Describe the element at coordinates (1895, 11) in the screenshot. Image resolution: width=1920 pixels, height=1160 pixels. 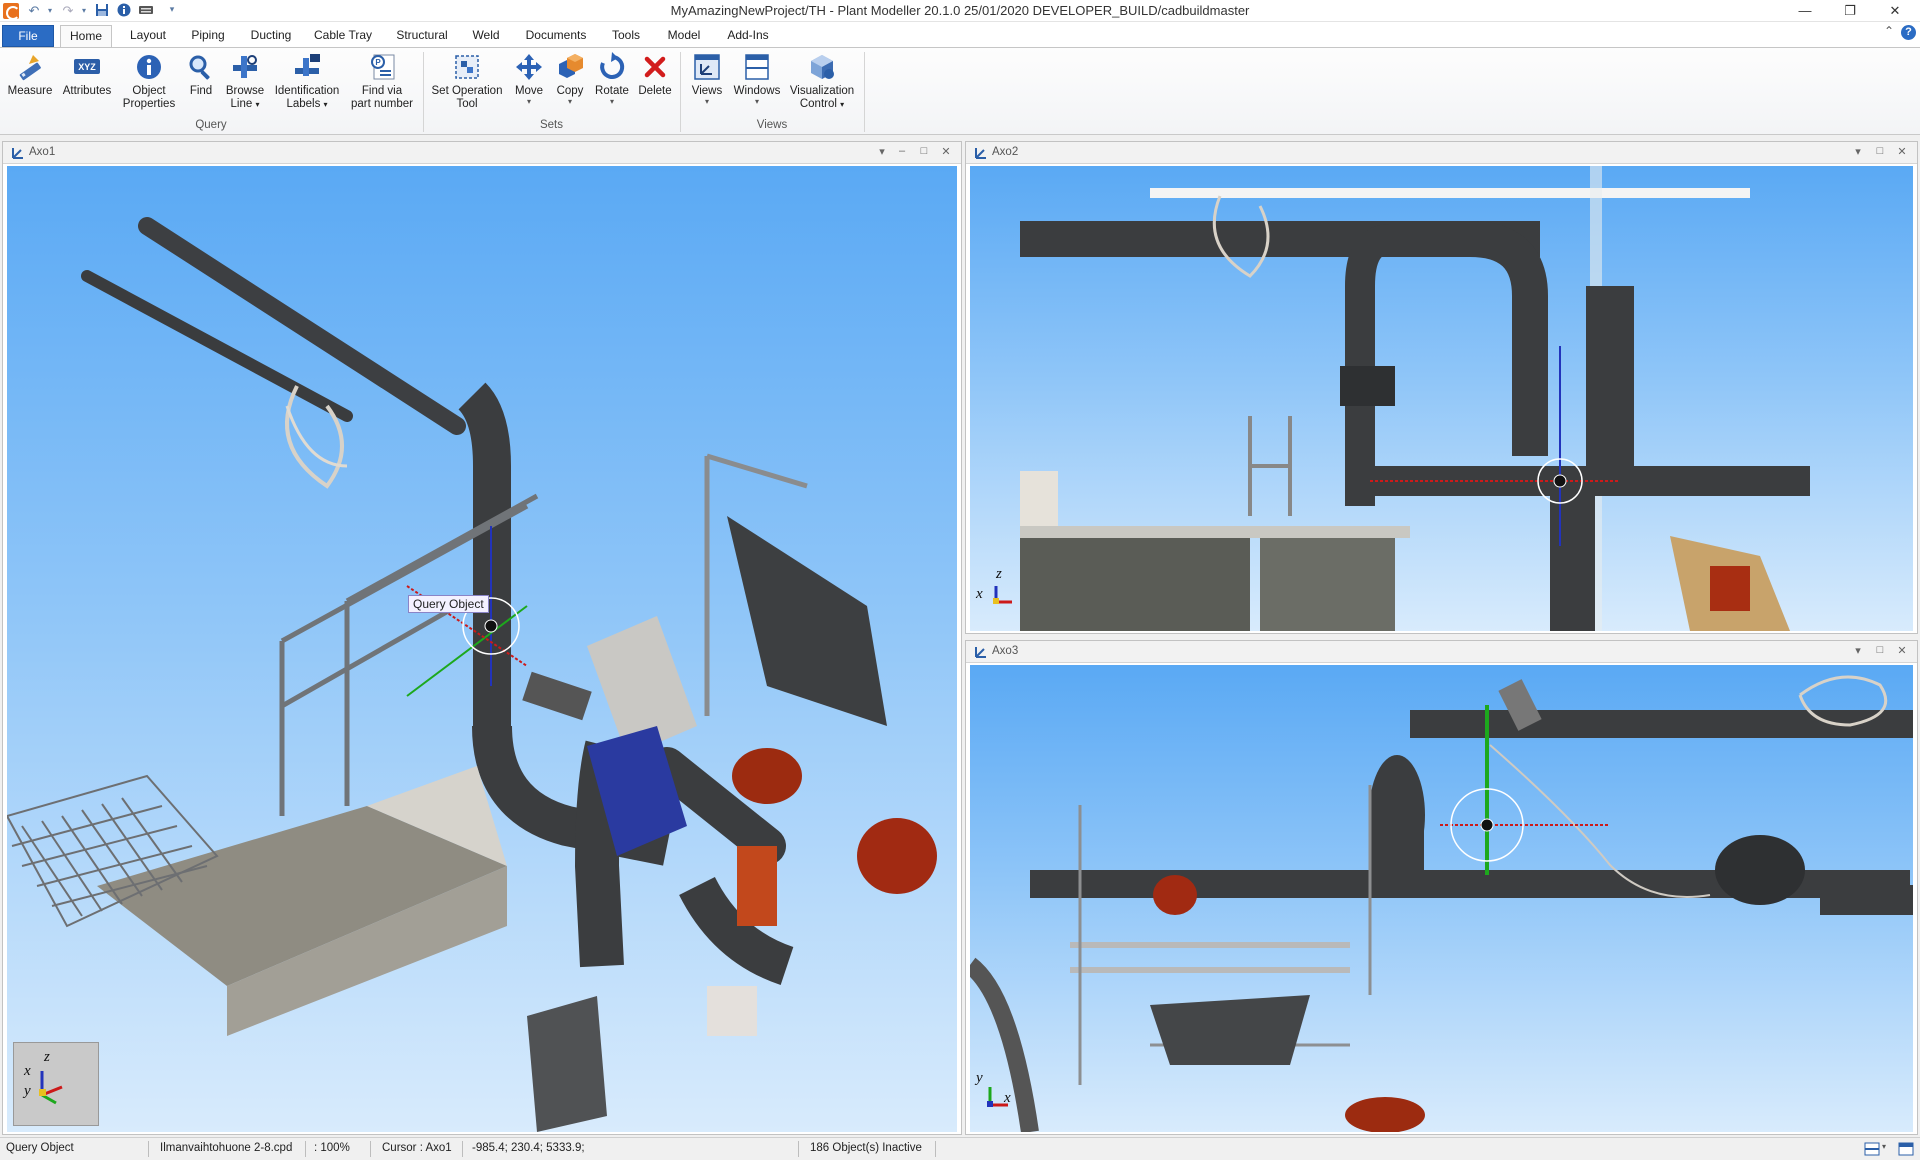
I see `close-button: ✕` at that location.